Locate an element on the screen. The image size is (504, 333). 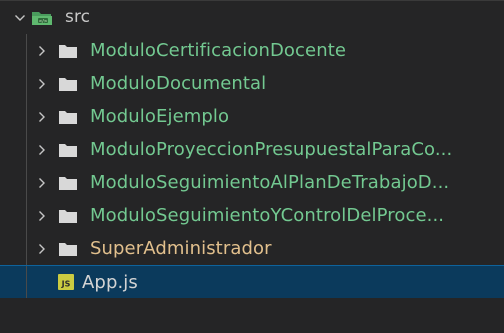
tree-item-label: App.js is located at coordinates (110, 282).